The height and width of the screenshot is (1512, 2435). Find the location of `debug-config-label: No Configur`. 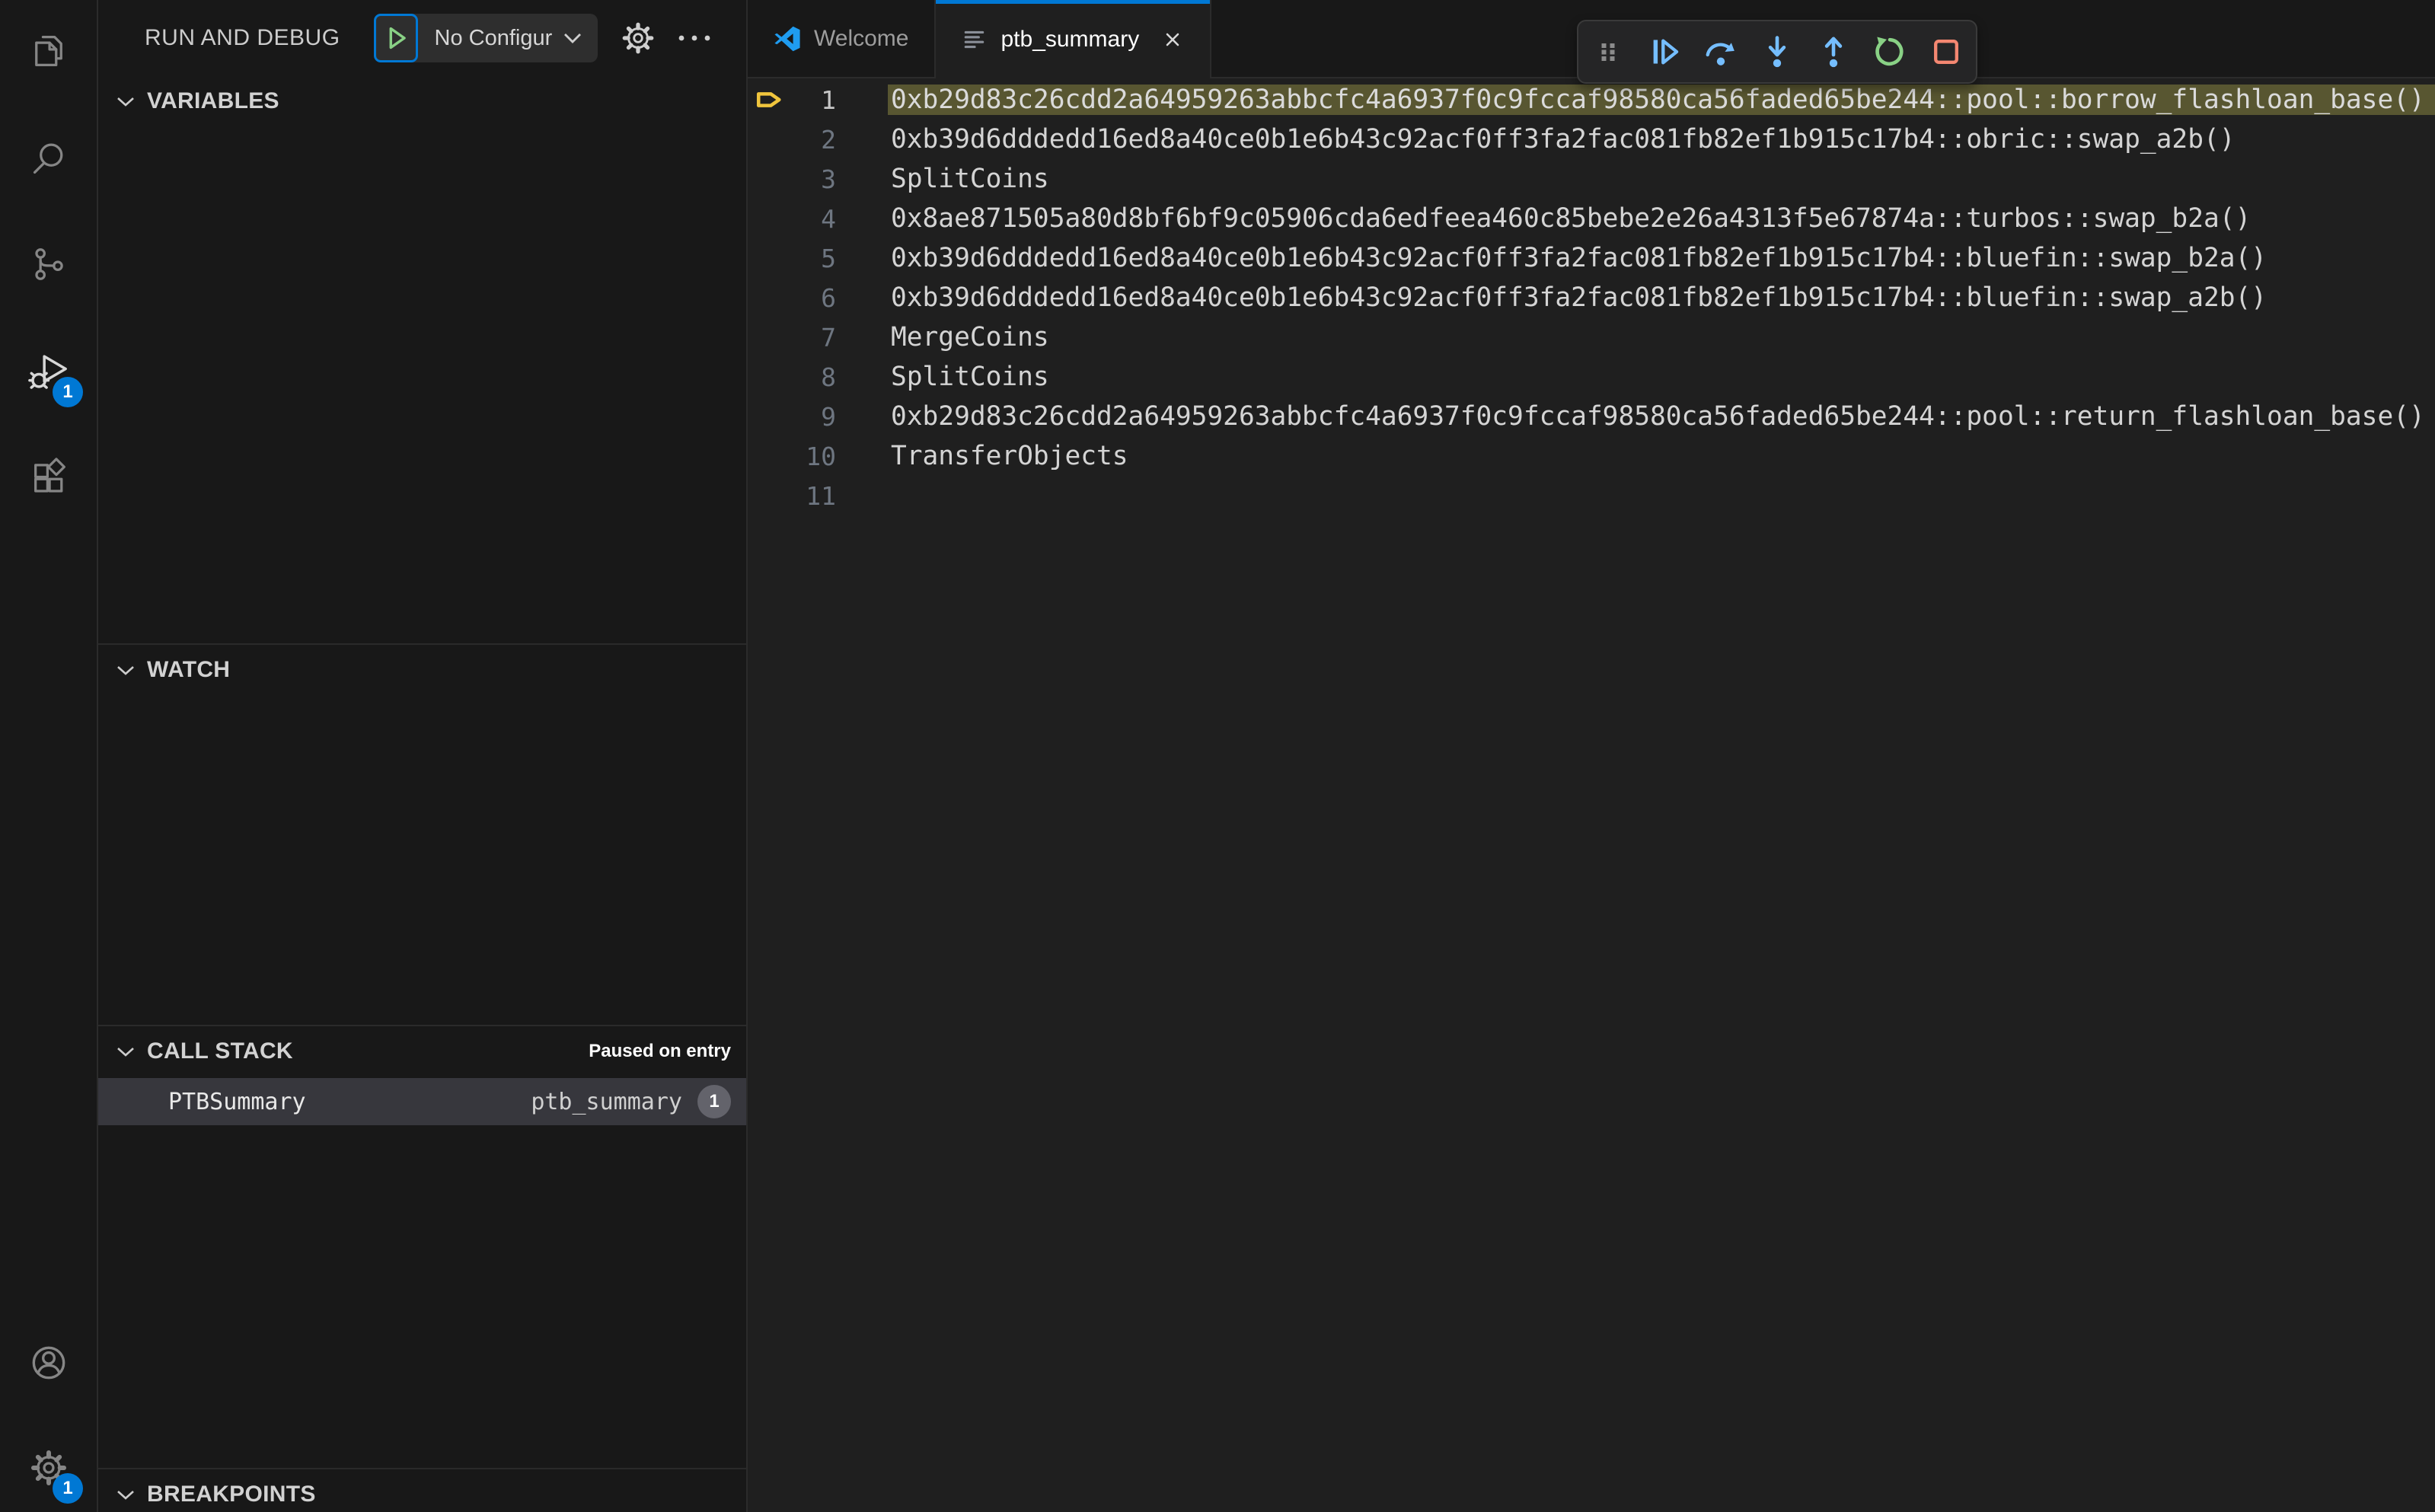

debug-config-label: No Configur is located at coordinates (493, 37).